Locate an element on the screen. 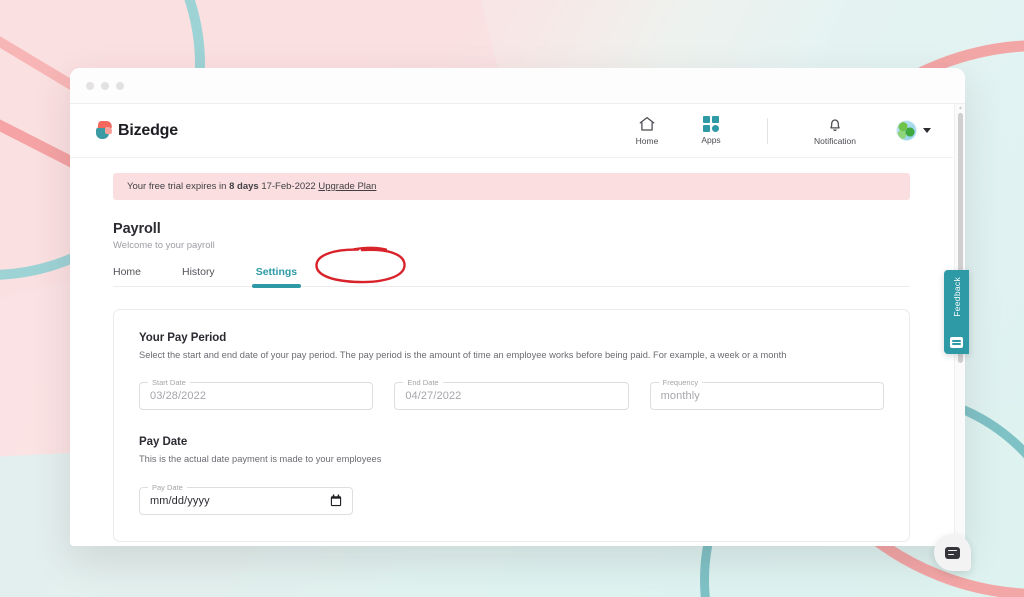 The width and height of the screenshot is (1024, 597). brand-logo: Bizedge is located at coordinates (137, 130).